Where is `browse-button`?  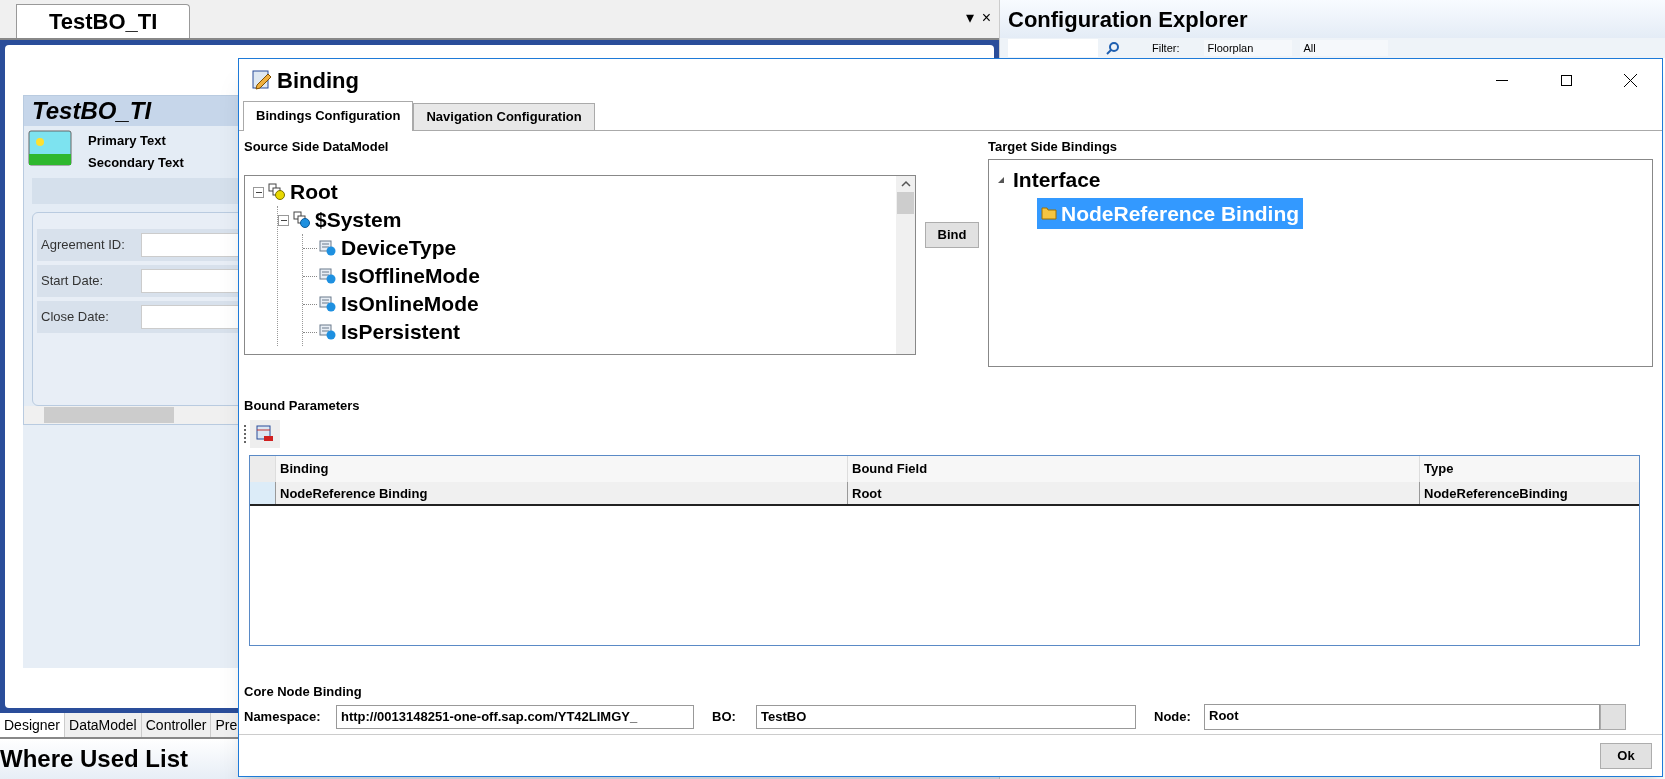 browse-button is located at coordinates (1613, 716).